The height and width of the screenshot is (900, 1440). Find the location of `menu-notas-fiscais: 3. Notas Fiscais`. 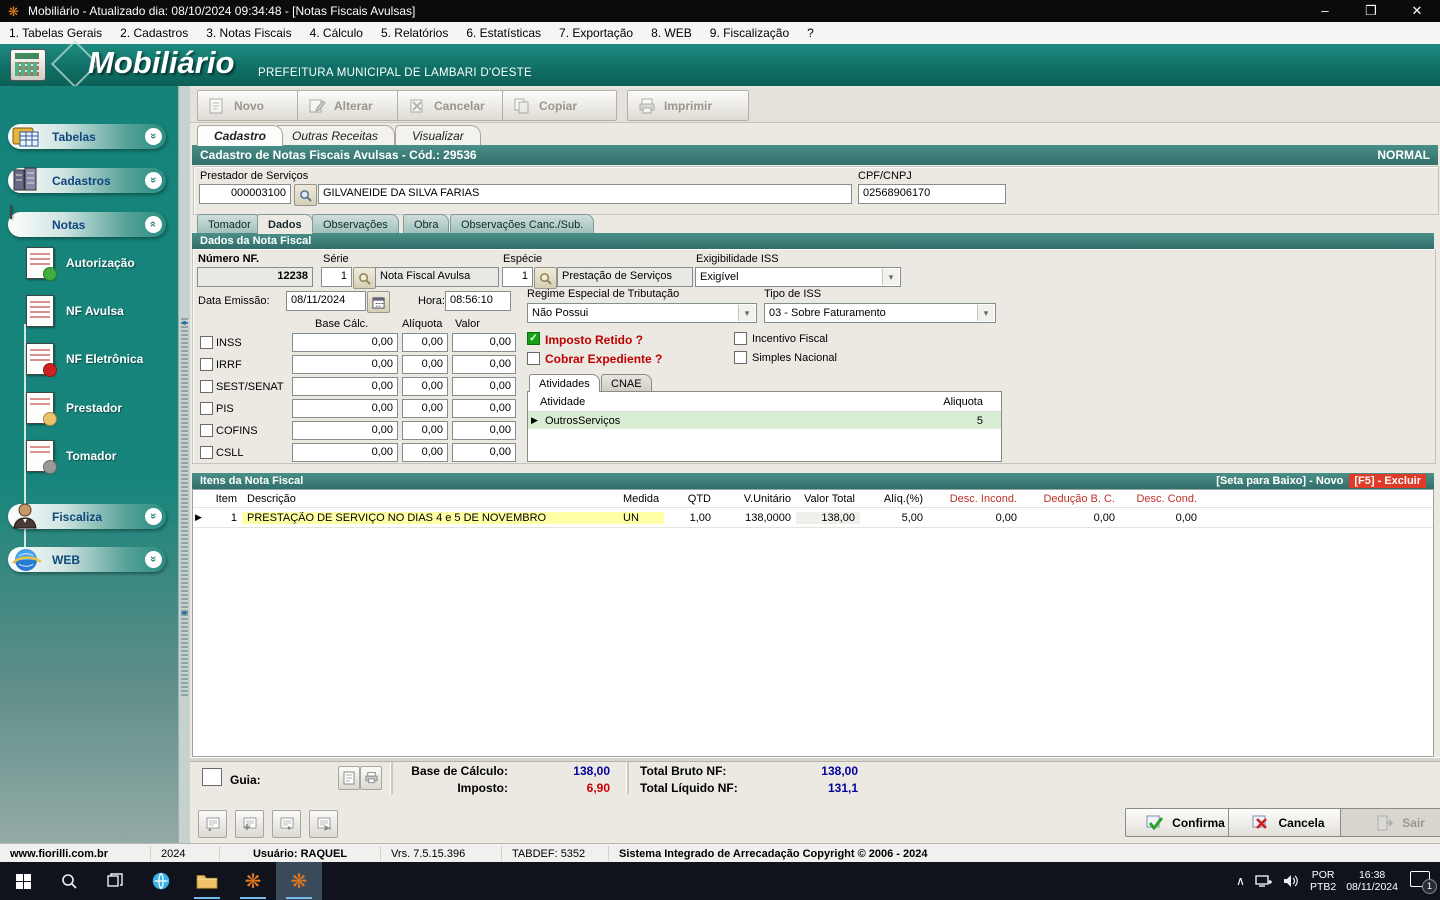

menu-notas-fiscais: 3. Notas Fiscais is located at coordinates (248, 33).